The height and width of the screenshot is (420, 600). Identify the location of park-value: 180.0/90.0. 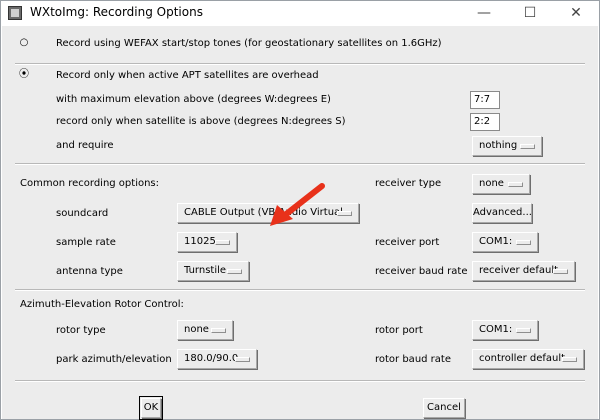
(211, 358).